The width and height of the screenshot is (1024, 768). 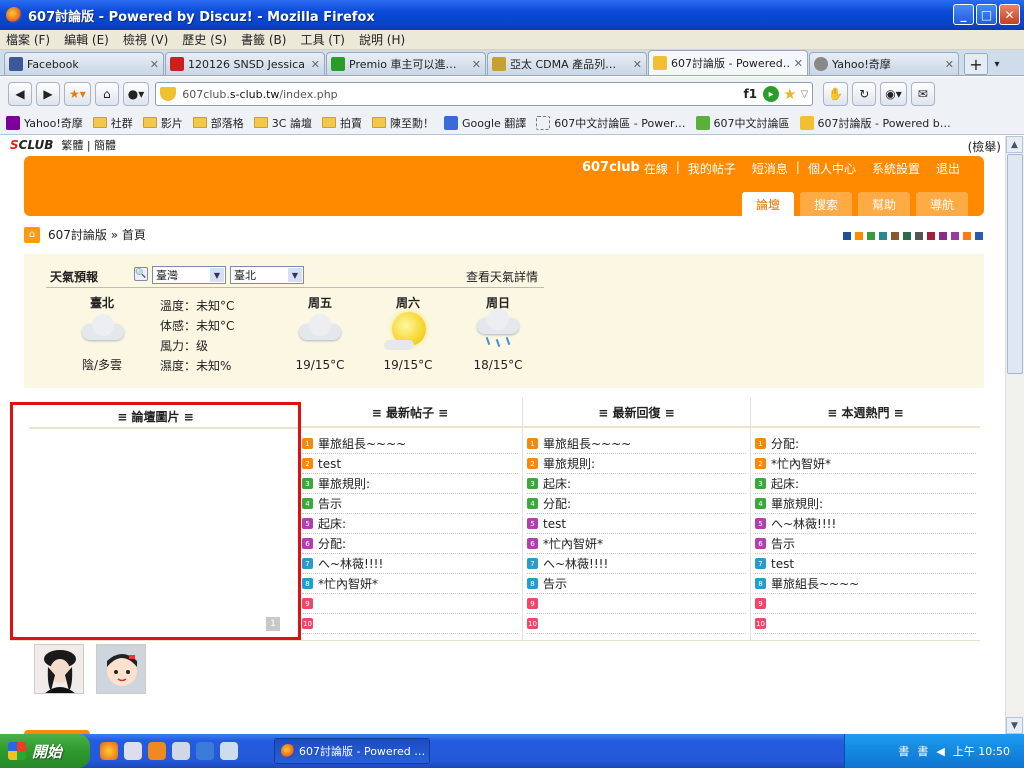 What do you see at coordinates (636, 544) in the screenshot?
I see `list-item: 6 *忙內智妍*` at bounding box center [636, 544].